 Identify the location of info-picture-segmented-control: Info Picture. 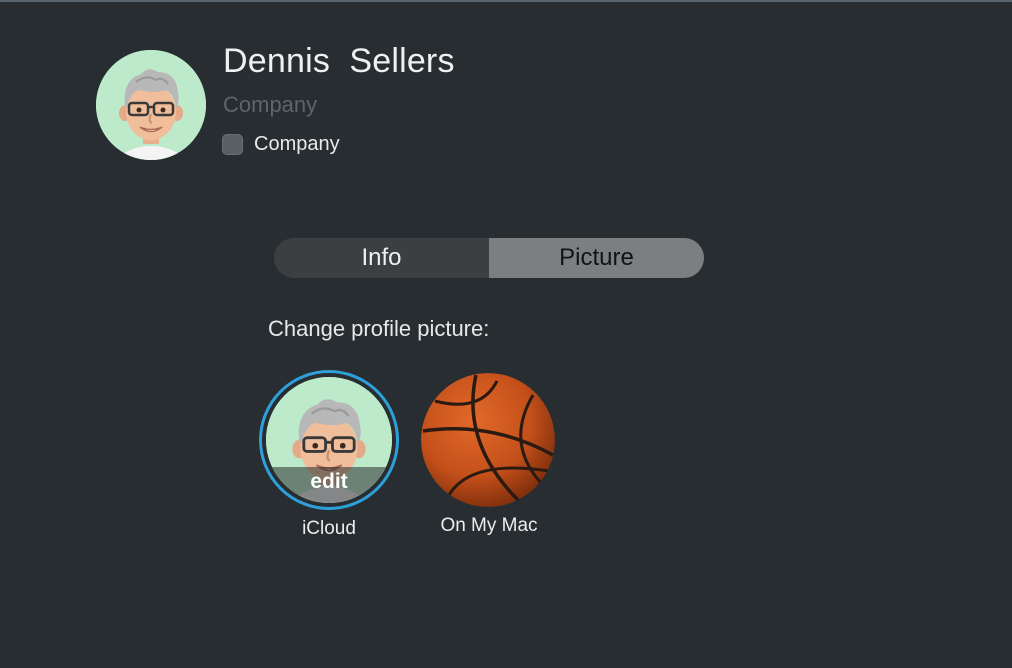
(489, 258).